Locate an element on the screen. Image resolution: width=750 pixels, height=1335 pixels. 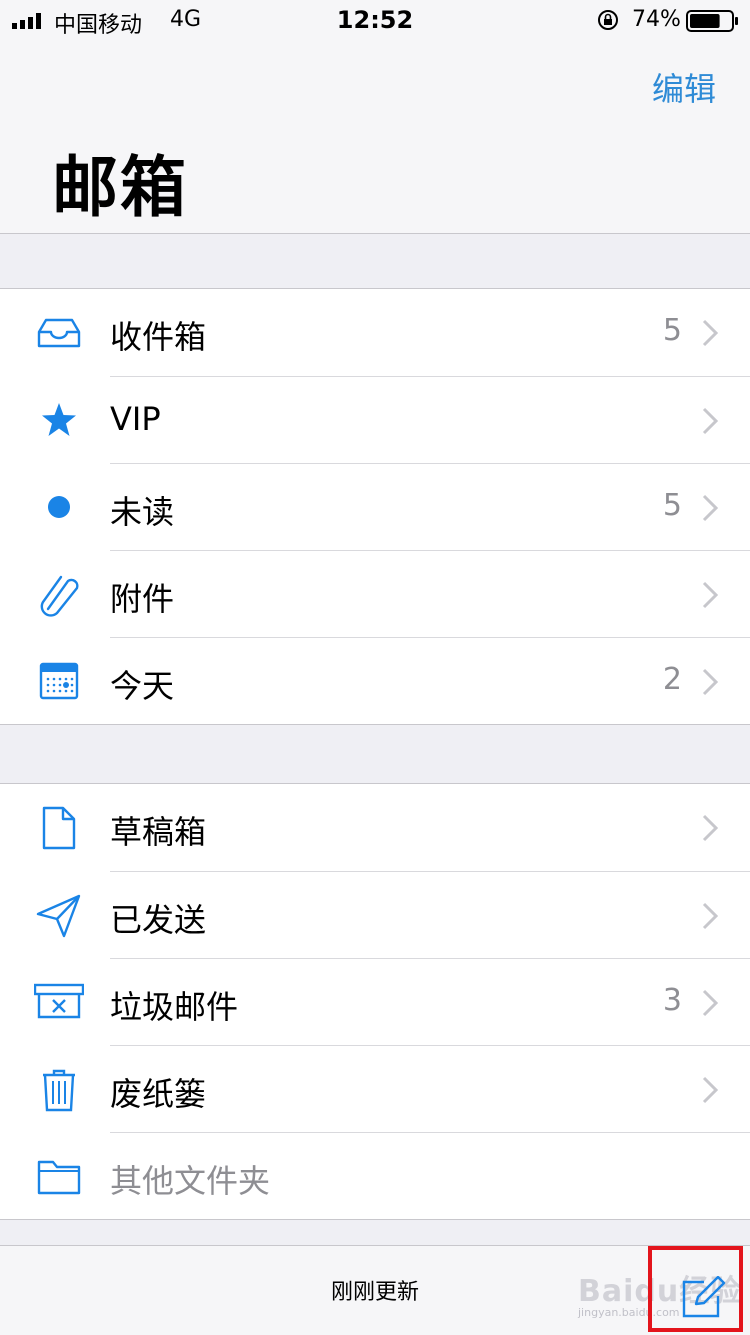
mailbox-row-attachments: 附件 is located at coordinates (375, 593).